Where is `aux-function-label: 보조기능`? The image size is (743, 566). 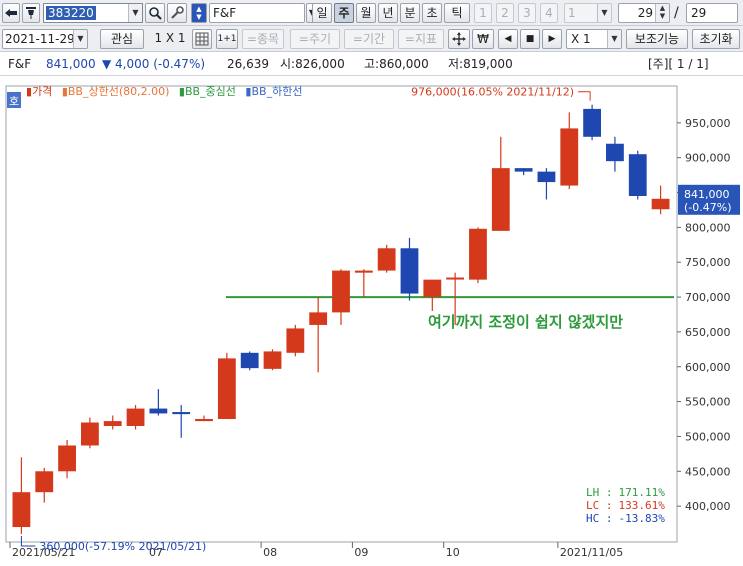 aux-function-label: 보조기능 is located at coordinates (657, 39).